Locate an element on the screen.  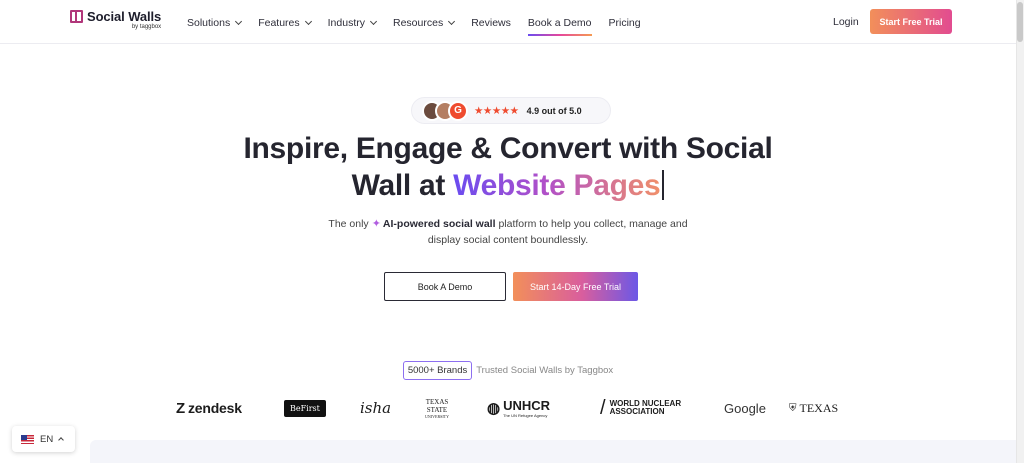
brands-count-badge: 5000+ Brands is located at coordinates (437, 370).